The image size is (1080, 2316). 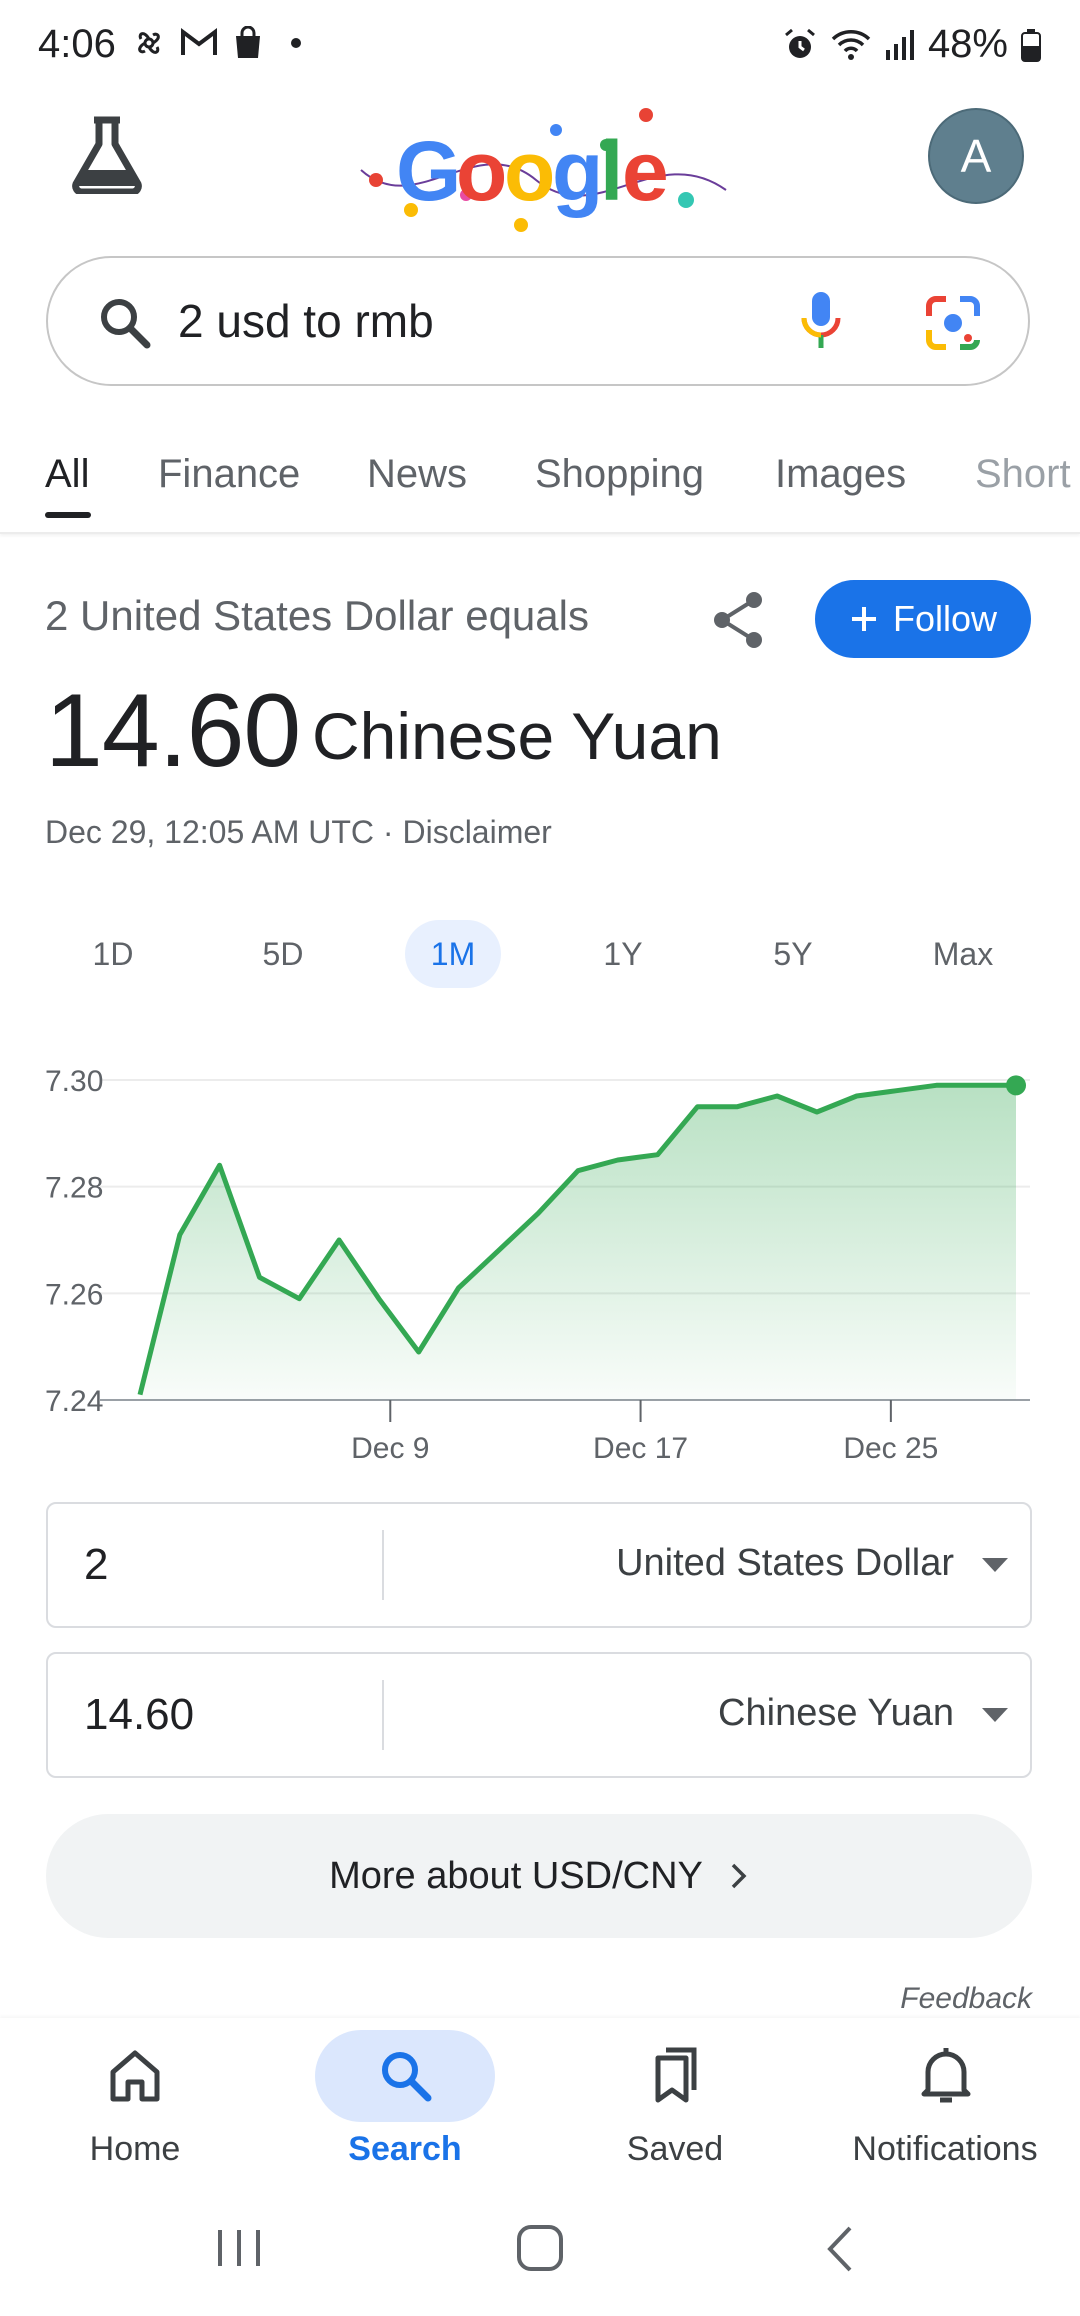 I want to click on nav-search-label: Search, so click(x=405, y=2149).